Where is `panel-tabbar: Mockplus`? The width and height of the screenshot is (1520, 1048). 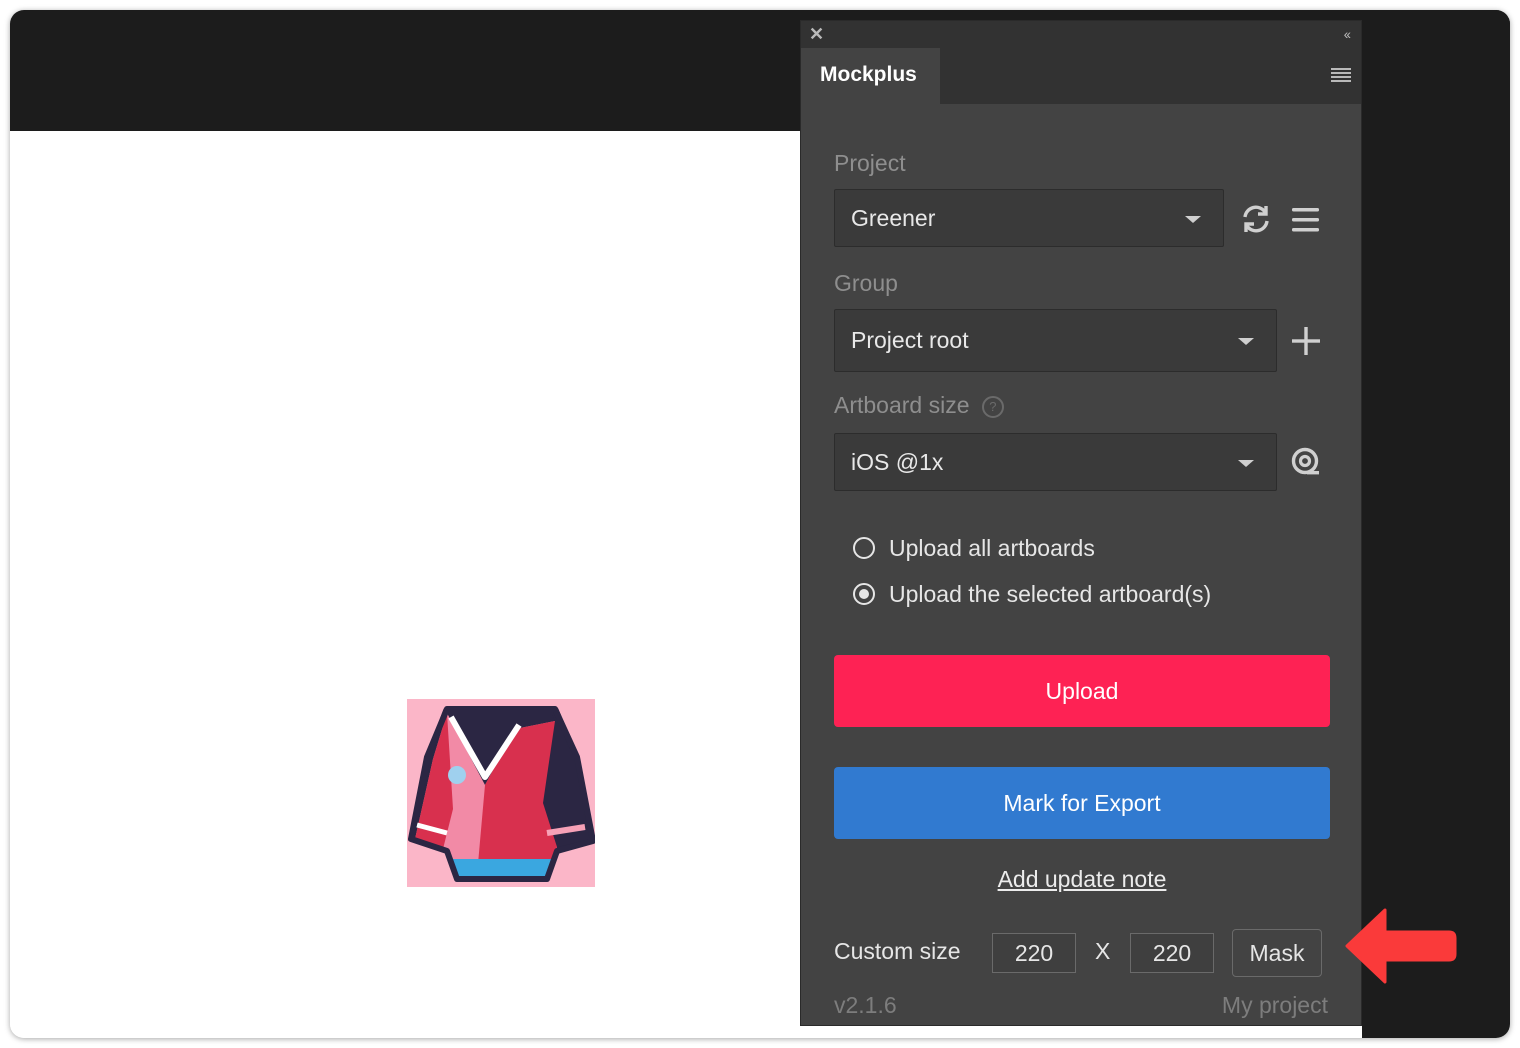 panel-tabbar: Mockplus is located at coordinates (1081, 76).